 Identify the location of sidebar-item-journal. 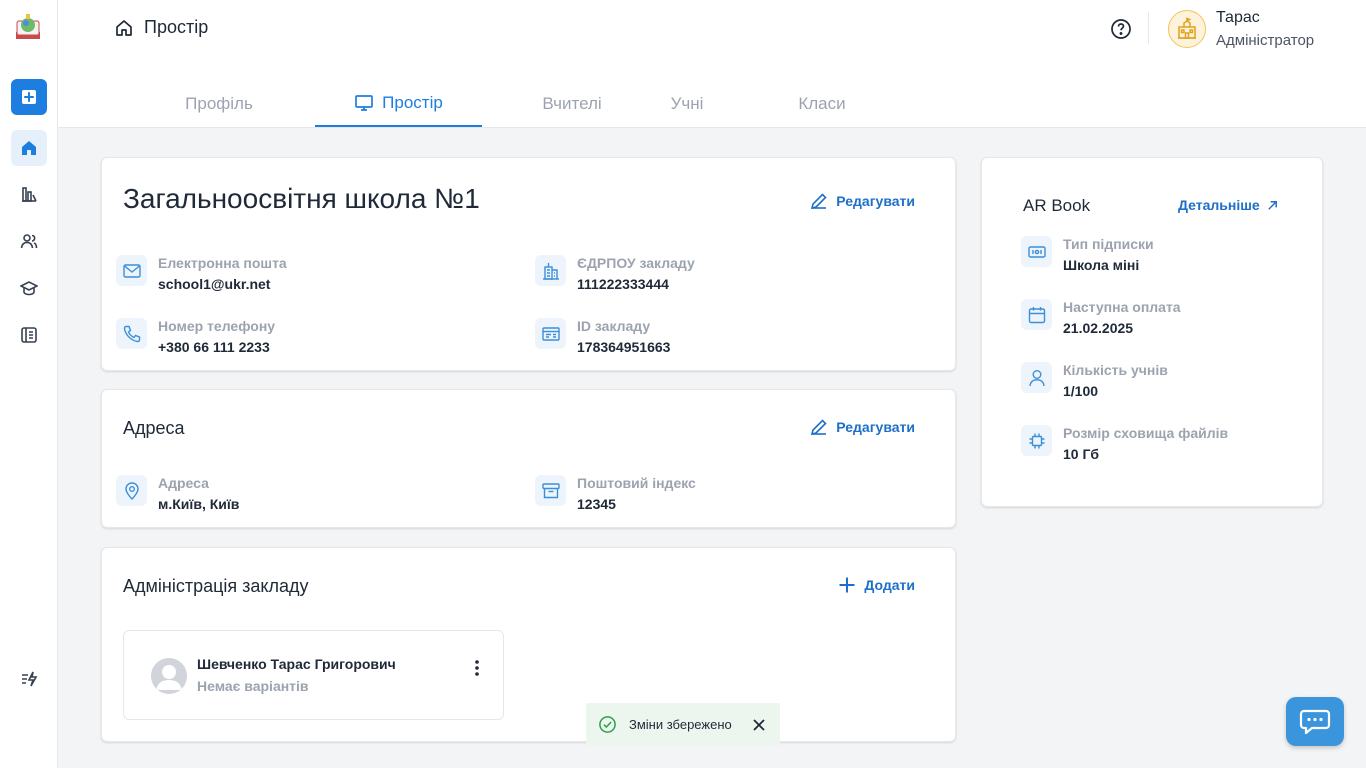
(29, 335).